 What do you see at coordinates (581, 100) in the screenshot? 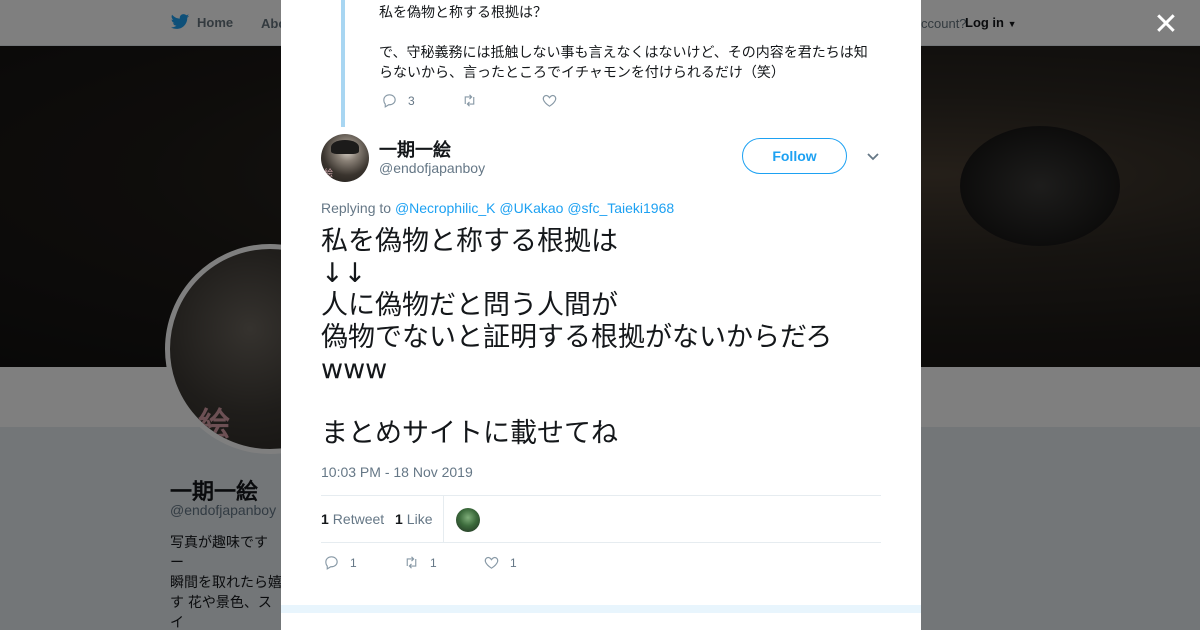
I see `previous-like-button` at bounding box center [581, 100].